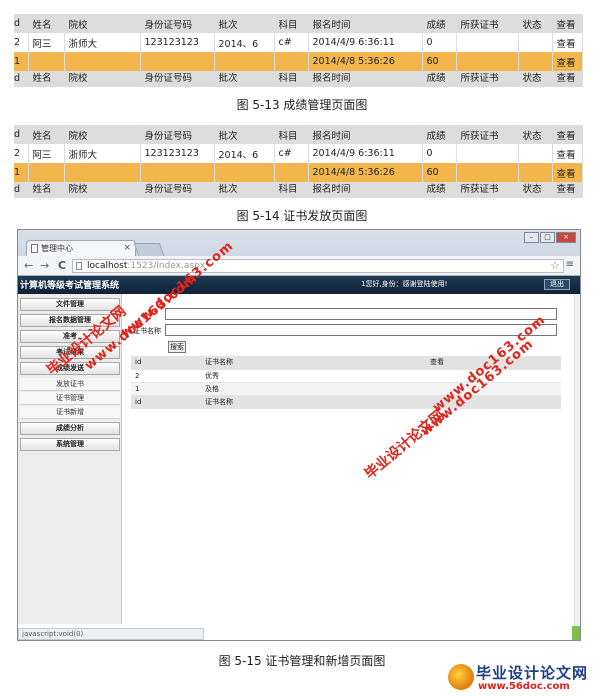 This screenshot has height=696, width=604. Describe the element at coordinates (177, 23) in the screenshot. I see `col-idcard: 身份证号码` at that location.